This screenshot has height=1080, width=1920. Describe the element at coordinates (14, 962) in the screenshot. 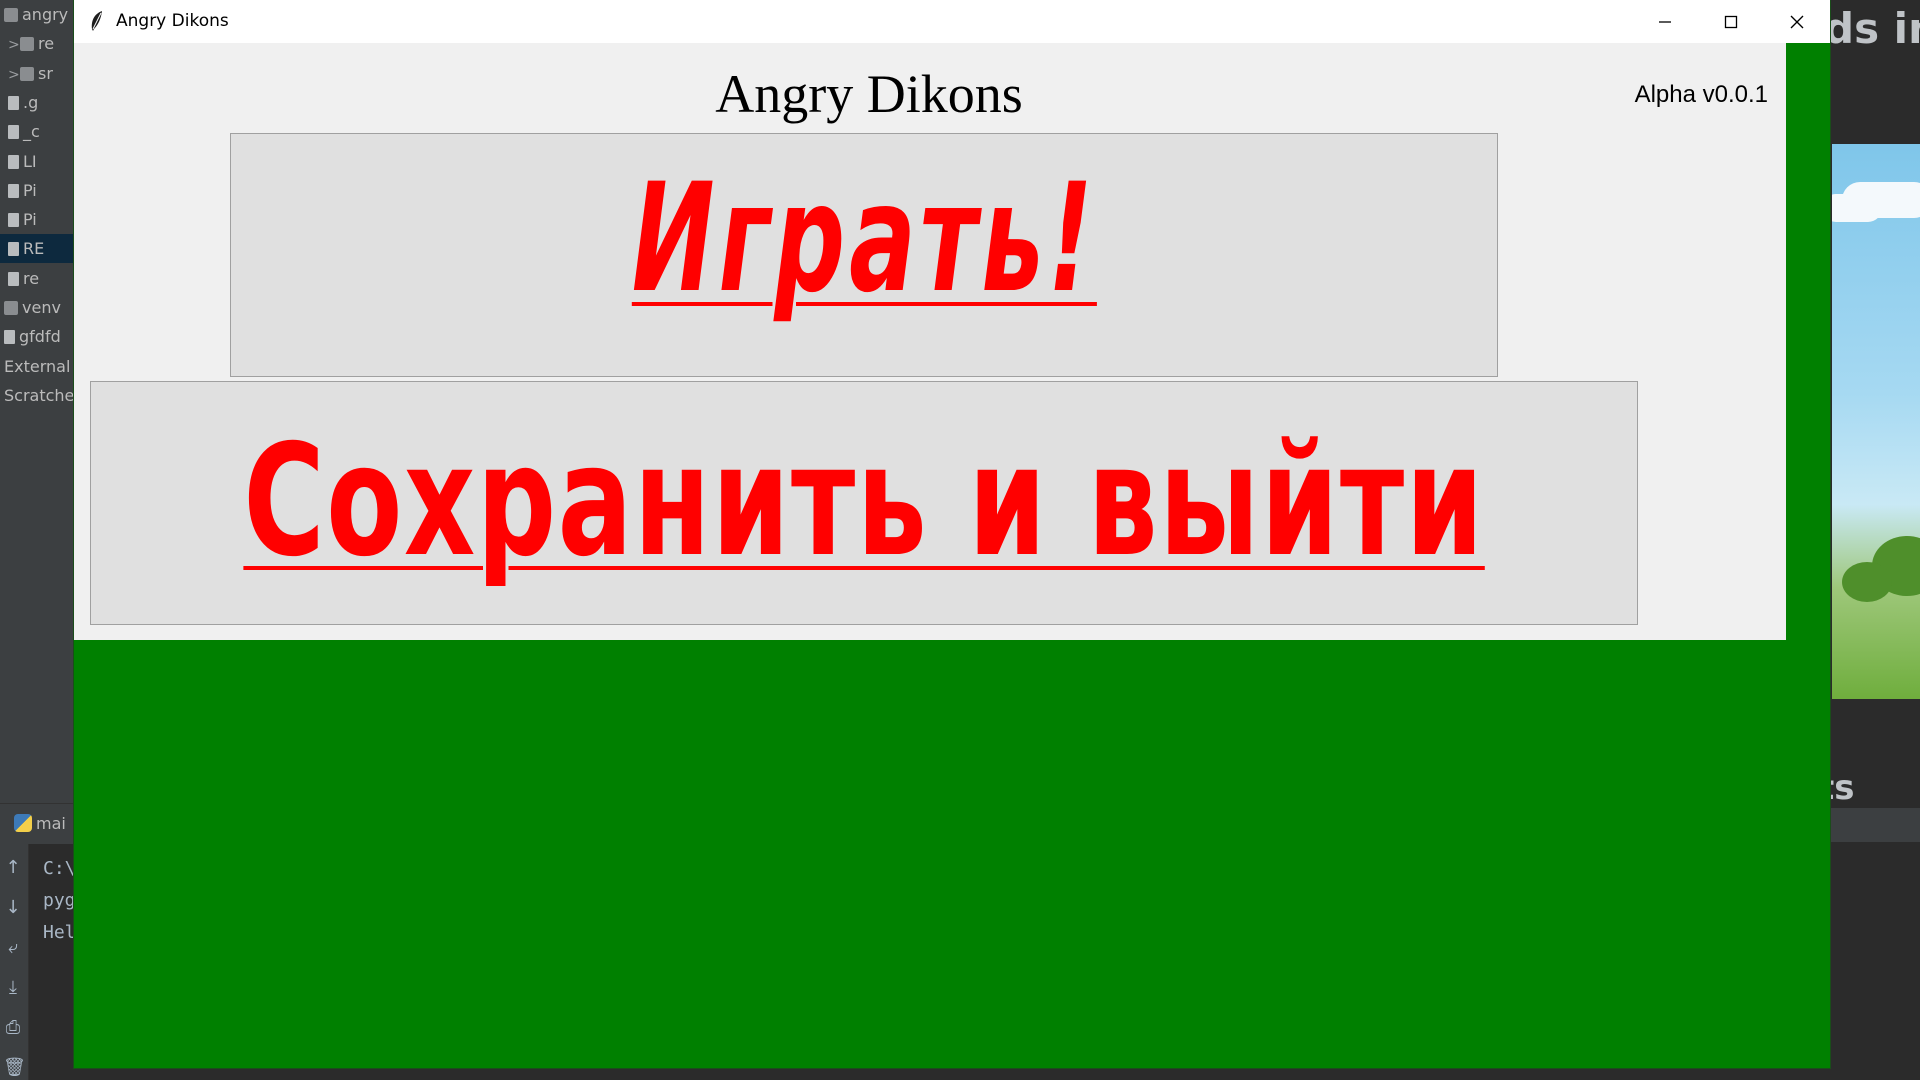

I see `console-toolbar: ↑ ↓ ⤶ ⤓ ⎙ 🗑` at that location.